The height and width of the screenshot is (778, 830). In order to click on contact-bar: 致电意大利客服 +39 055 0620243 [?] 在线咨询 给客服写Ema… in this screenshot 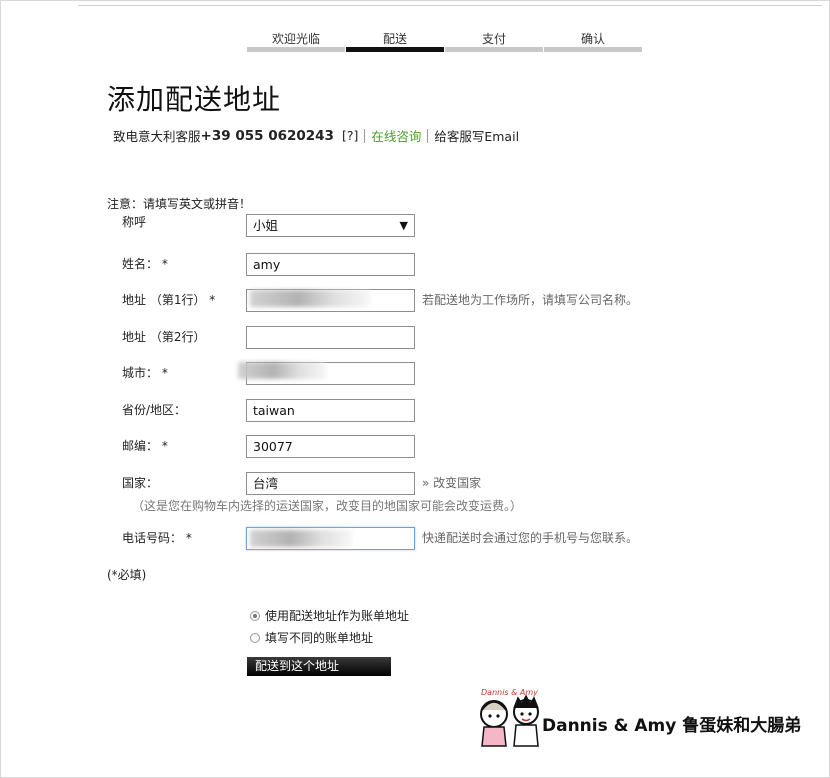, I will do `click(316, 135)`.